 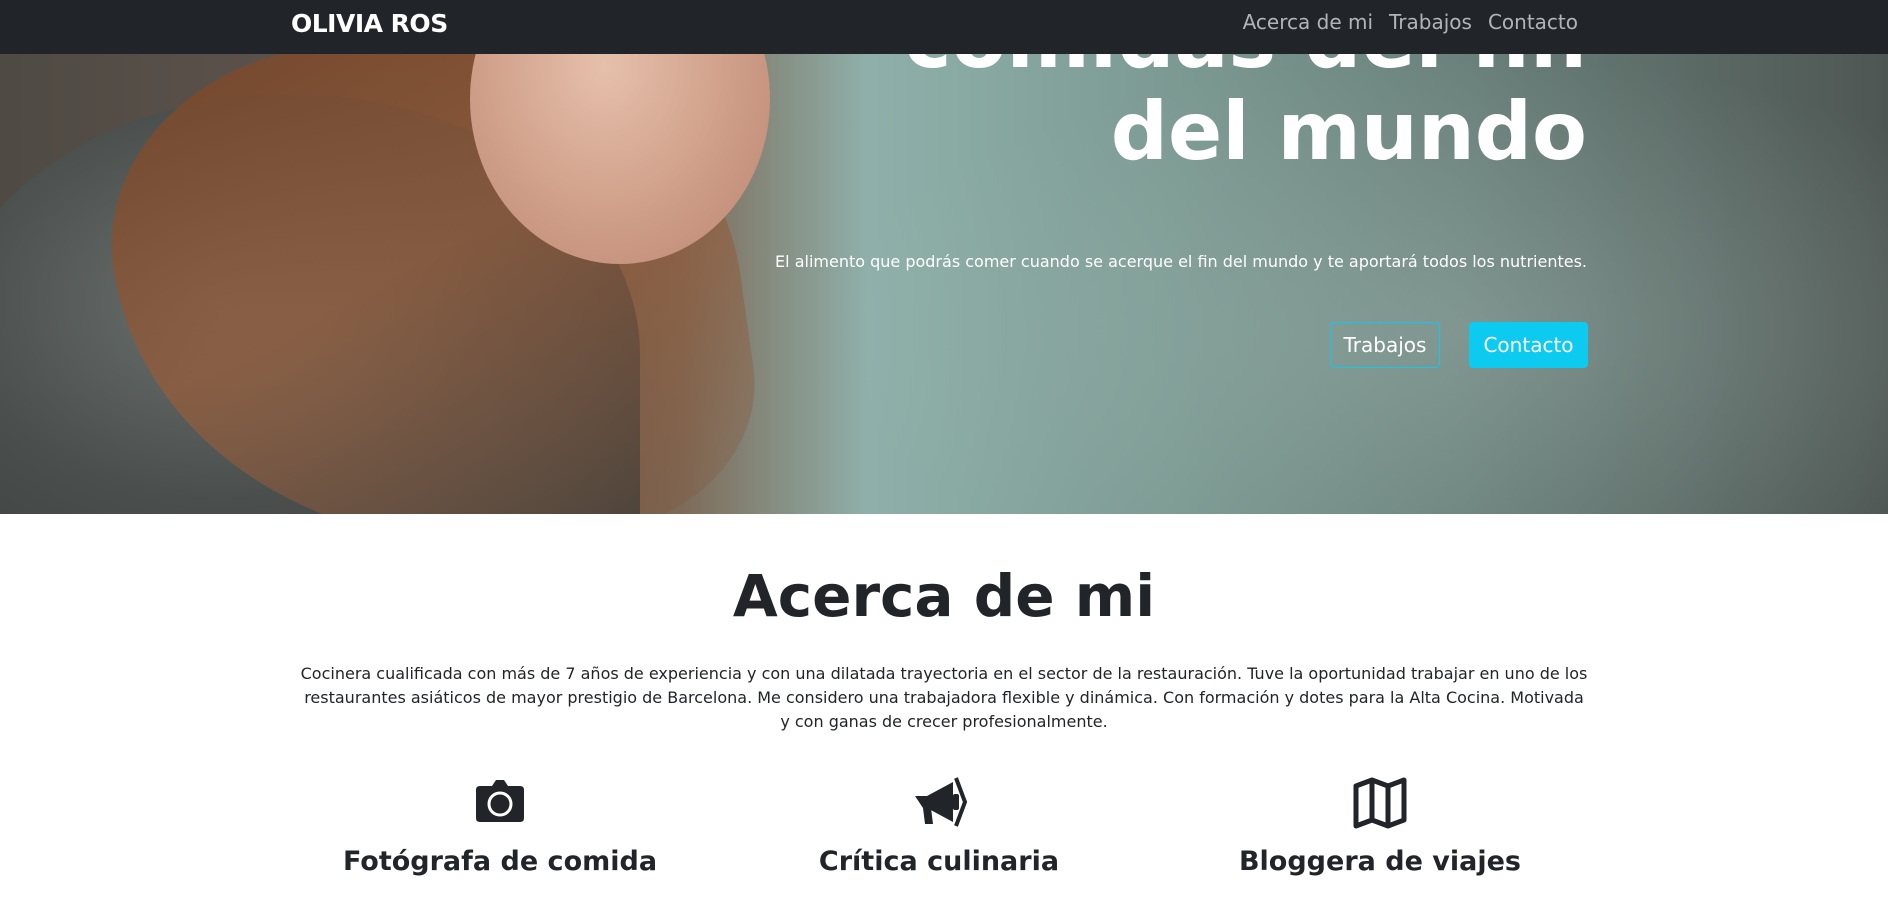 What do you see at coordinates (1380, 802) in the screenshot?
I see `map-icon` at bounding box center [1380, 802].